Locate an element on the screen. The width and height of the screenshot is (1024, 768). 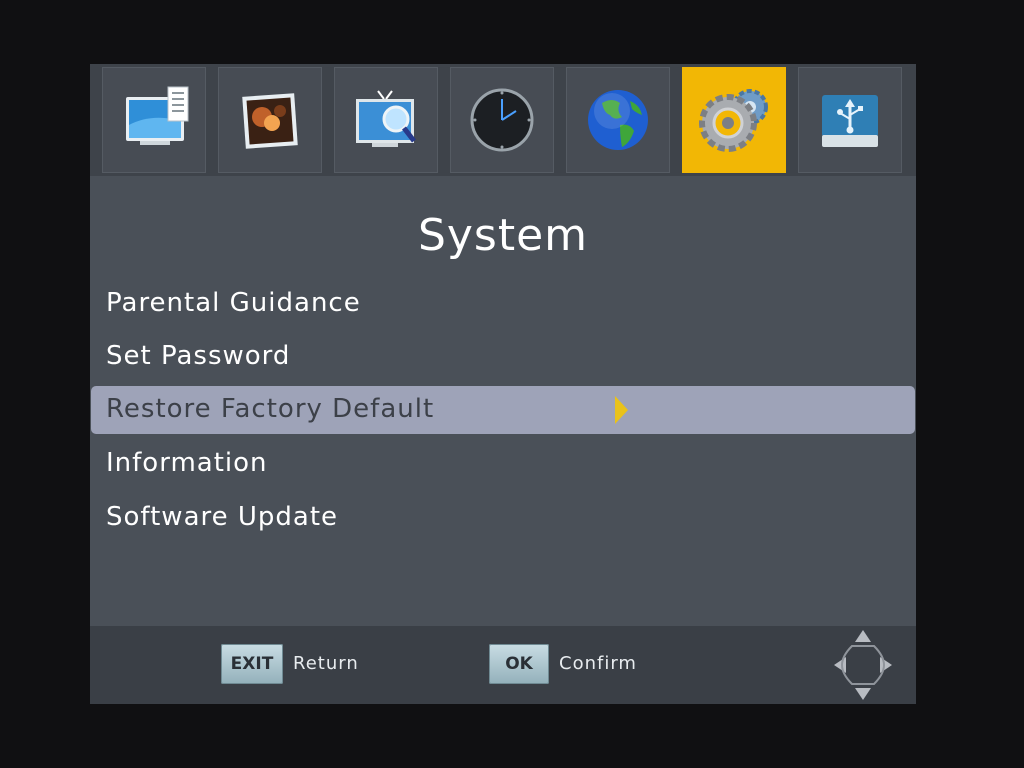
key-hint-bar: EXIT Return OK Confirm is located at coordinates (503, 665).